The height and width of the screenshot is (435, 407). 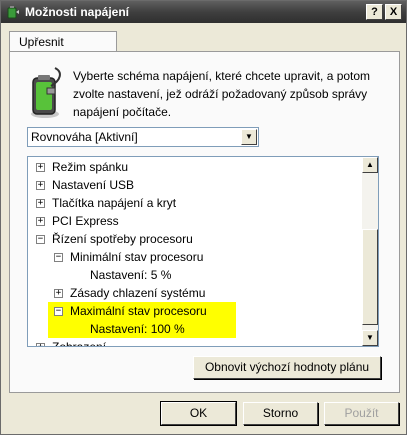 I want to click on battery-icon, so click(x=45, y=93).